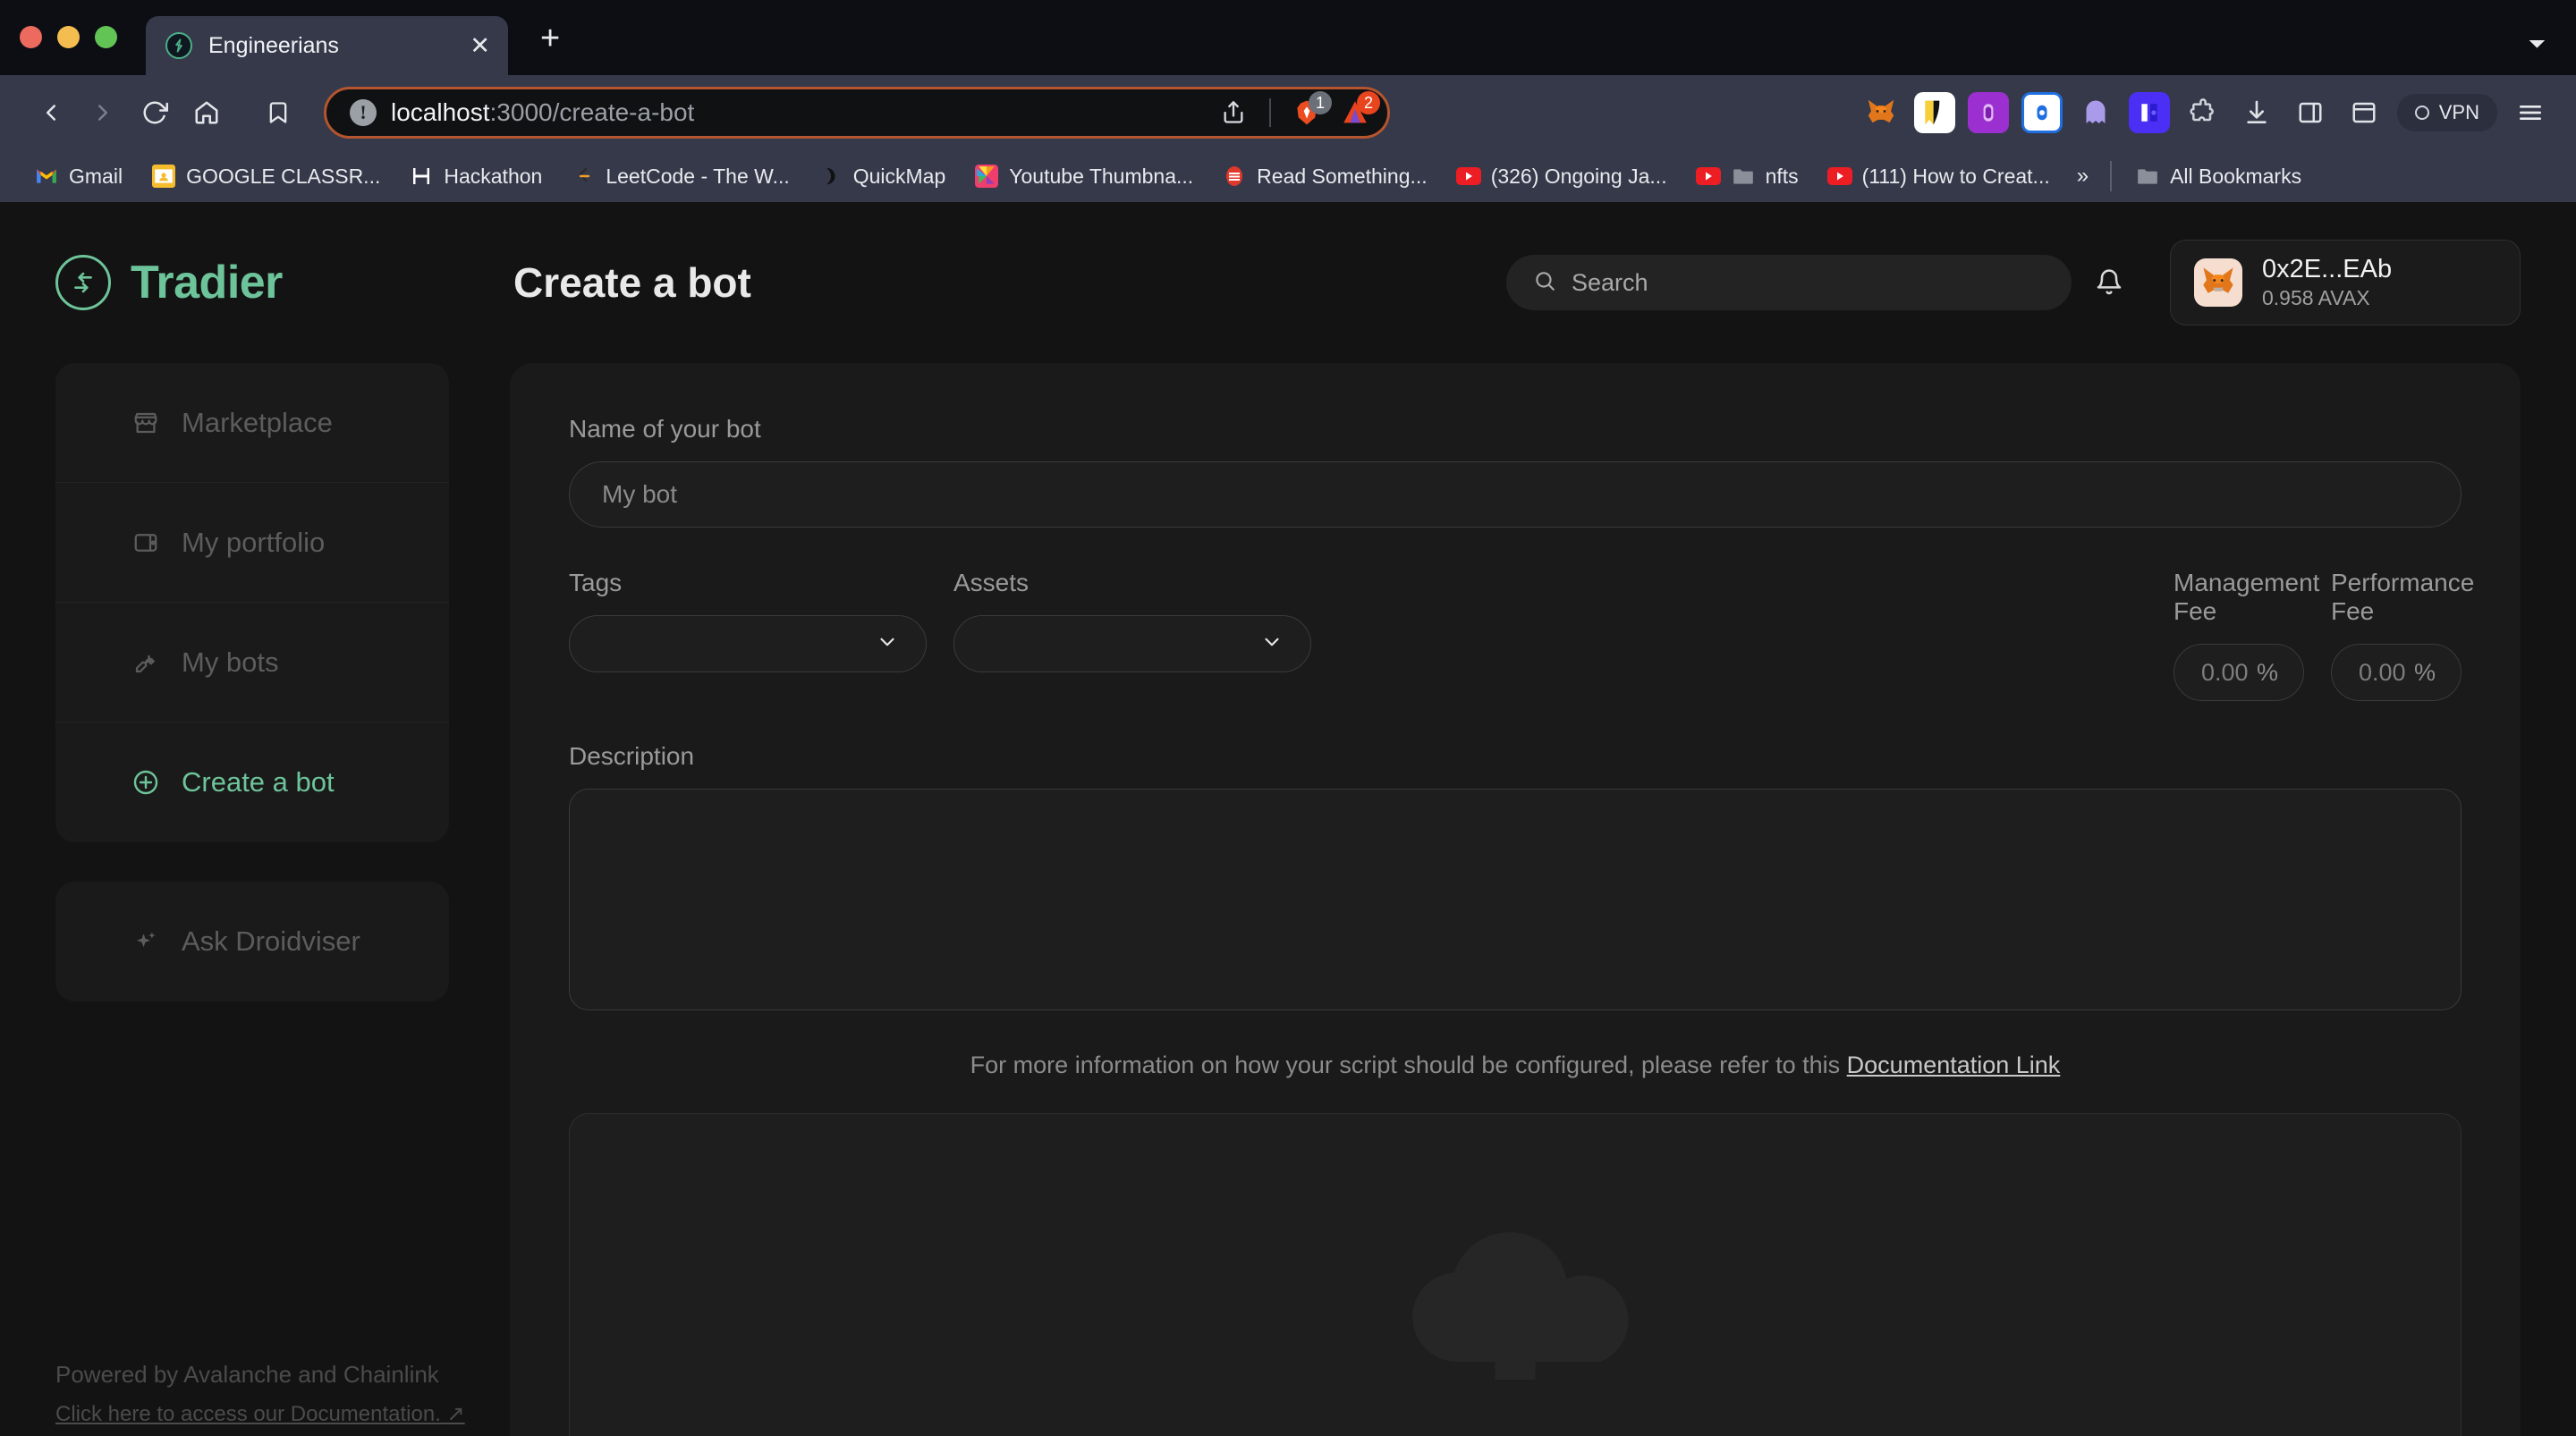 The image size is (2576, 1436). Describe the element at coordinates (1747, 176) in the screenshot. I see `bookmark-nfts-folder: nfts` at that location.